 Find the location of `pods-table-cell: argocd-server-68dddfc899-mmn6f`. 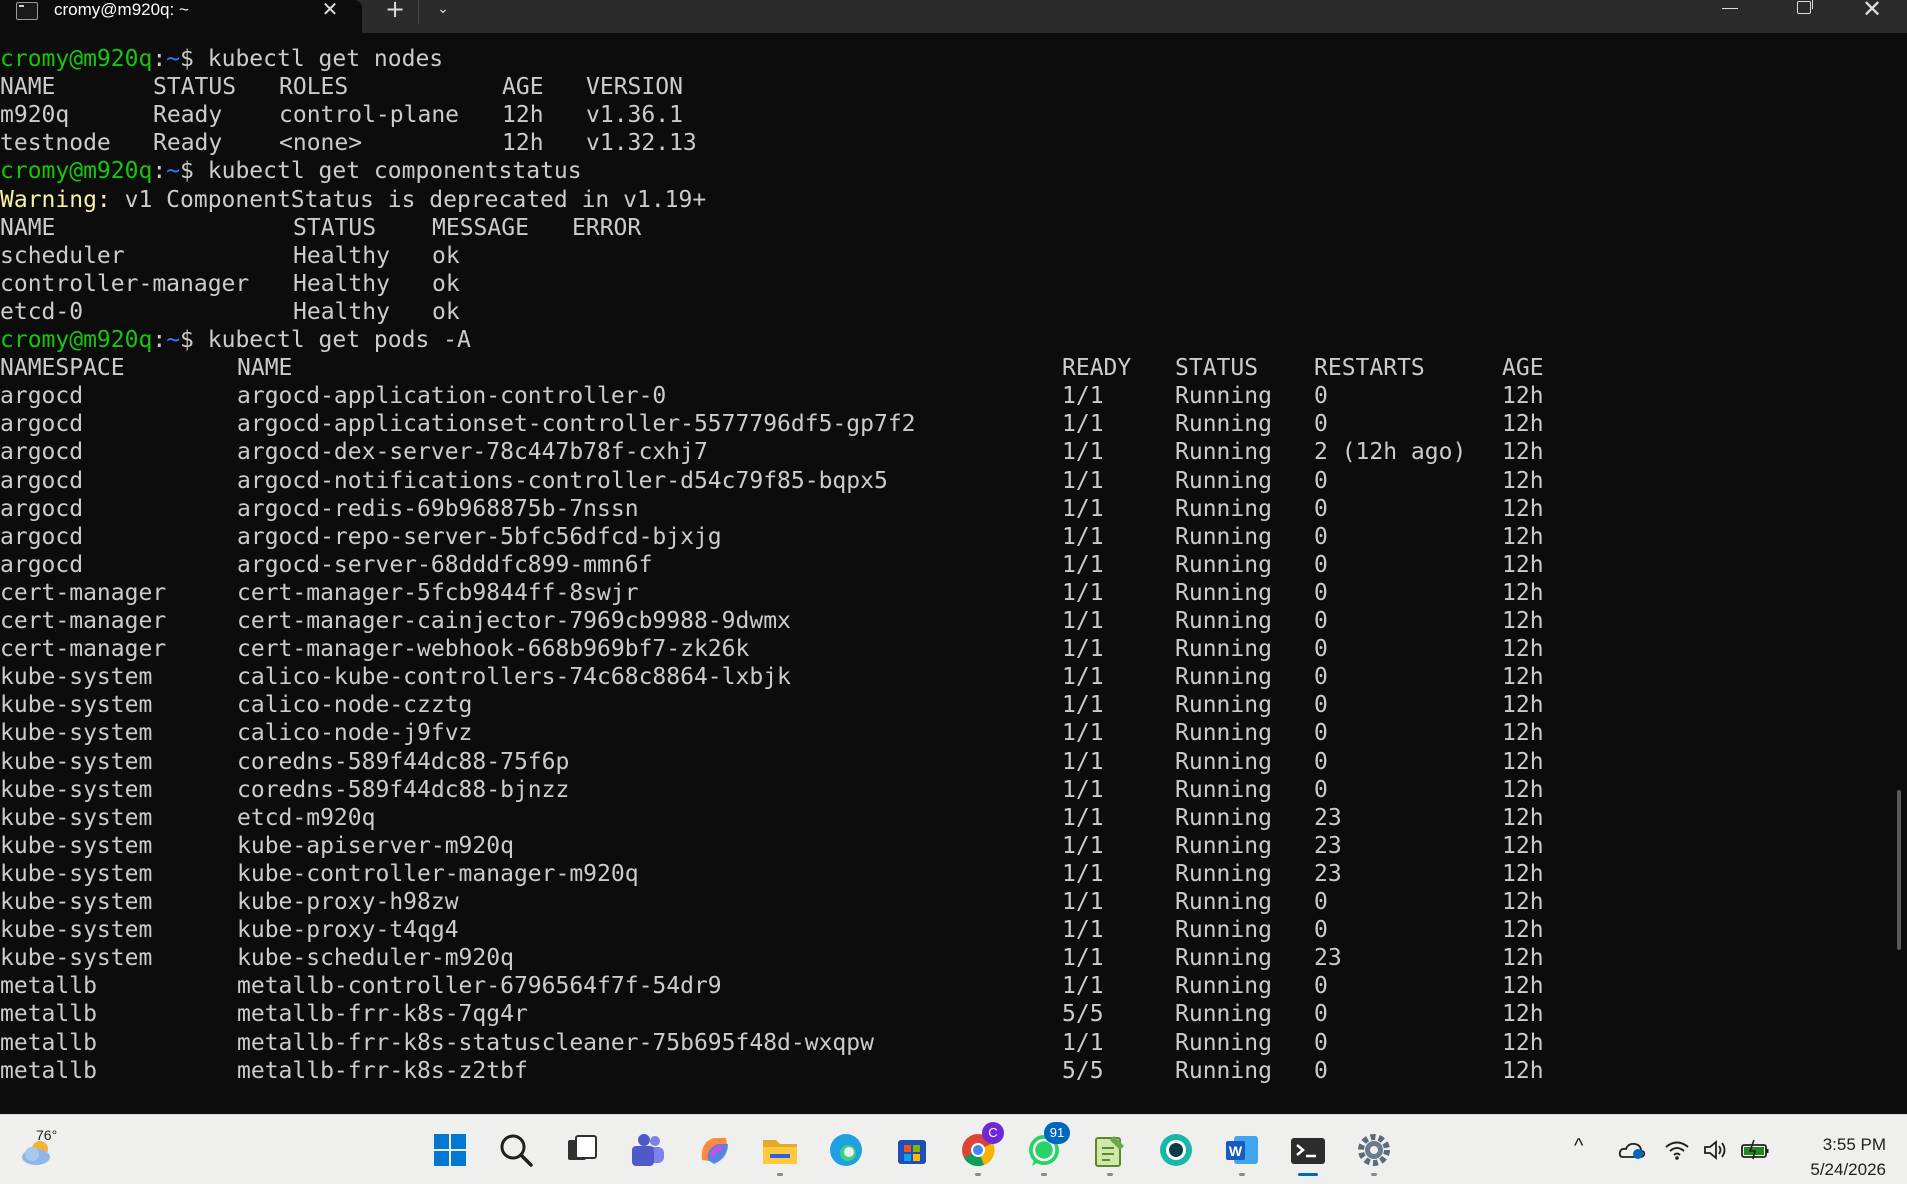

pods-table-cell: argocd-server-68dddfc899-mmn6f is located at coordinates (445, 565).